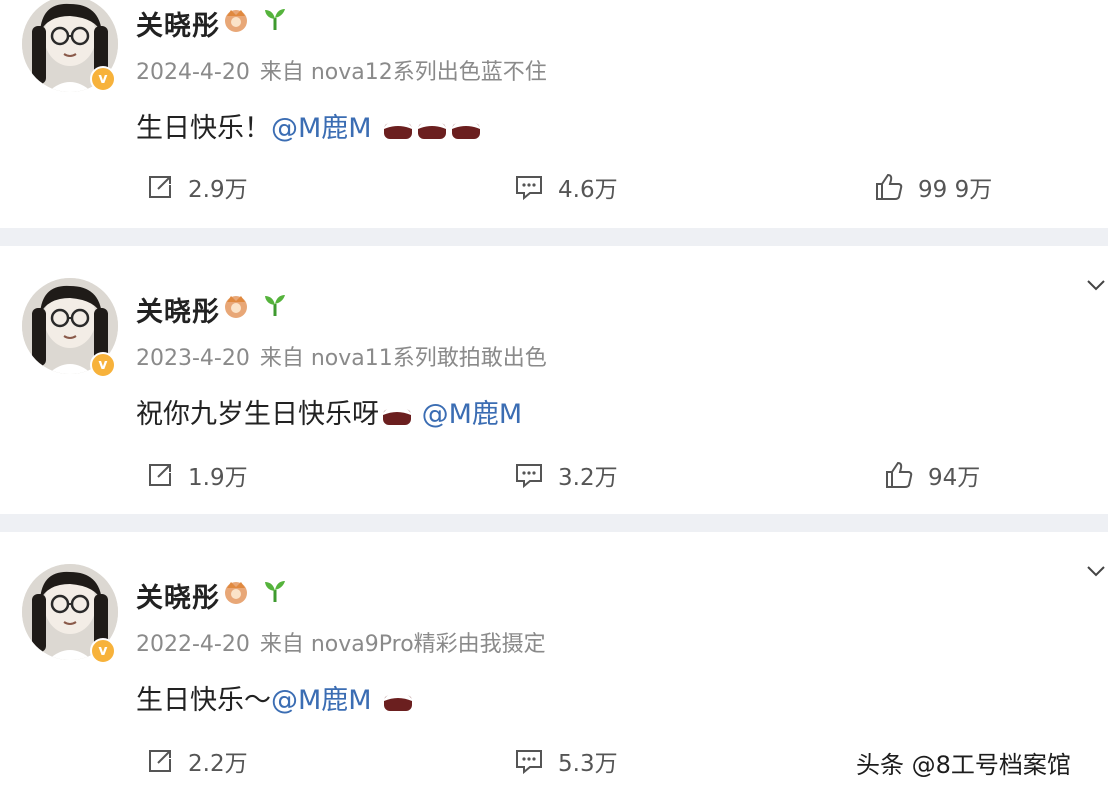  Describe the element at coordinates (218, 764) in the screenshot. I see `repost-count: 2.2万` at that location.